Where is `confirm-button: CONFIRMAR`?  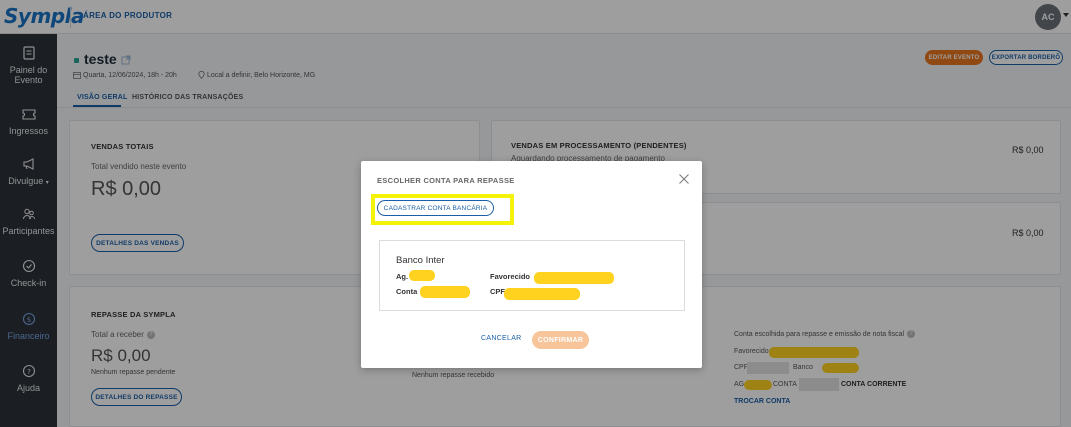
confirm-button: CONFIRMAR is located at coordinates (560, 340).